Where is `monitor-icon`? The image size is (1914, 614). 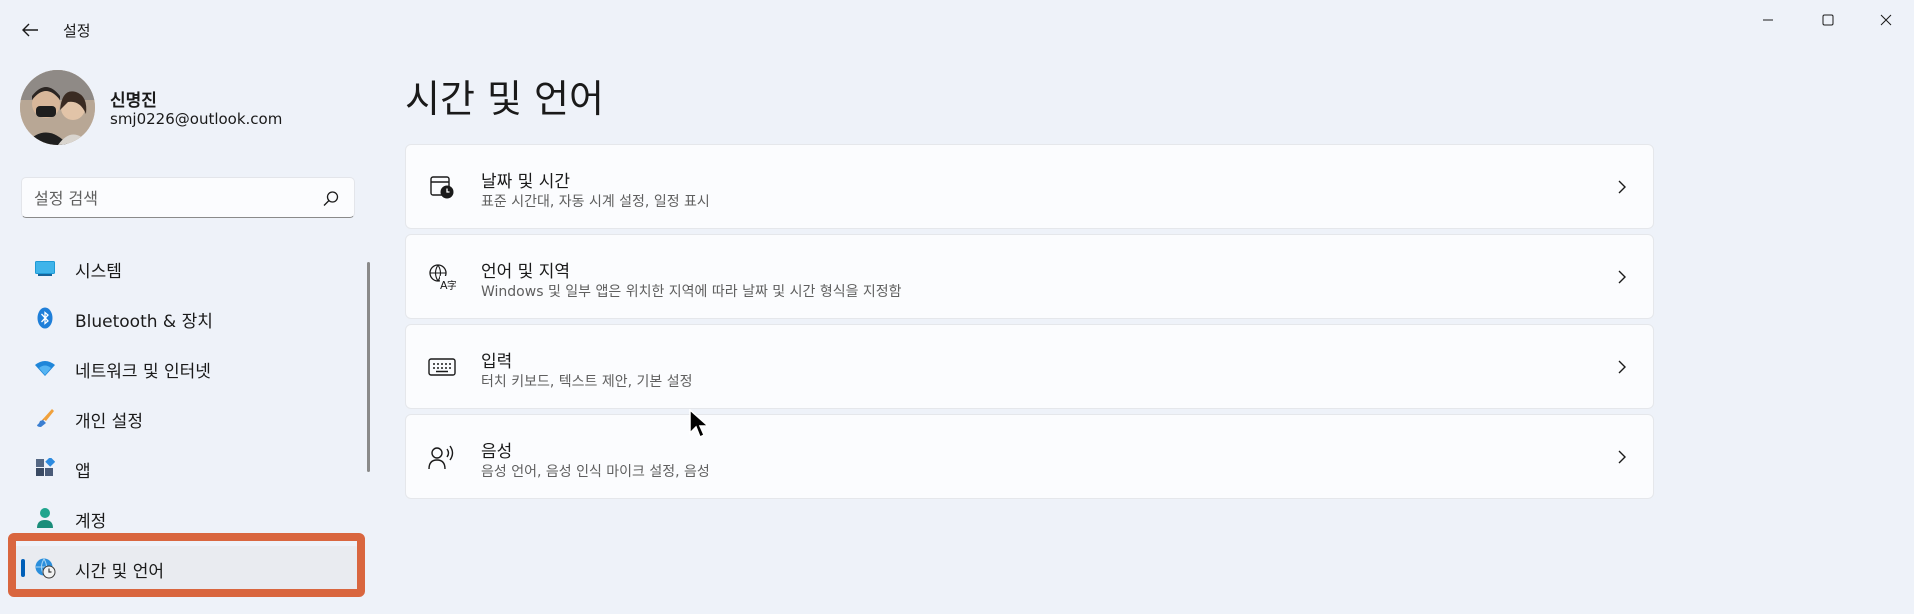
monitor-icon is located at coordinates (45, 268).